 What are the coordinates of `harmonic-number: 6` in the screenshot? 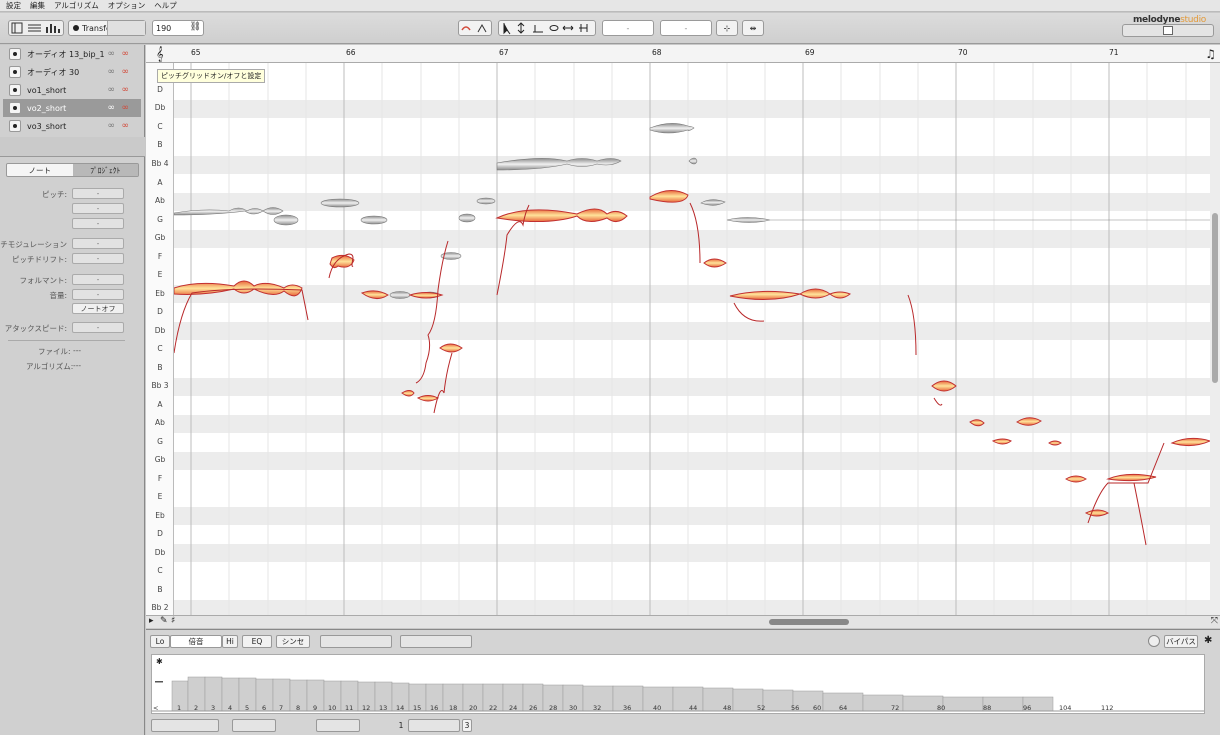 It's located at (264, 708).